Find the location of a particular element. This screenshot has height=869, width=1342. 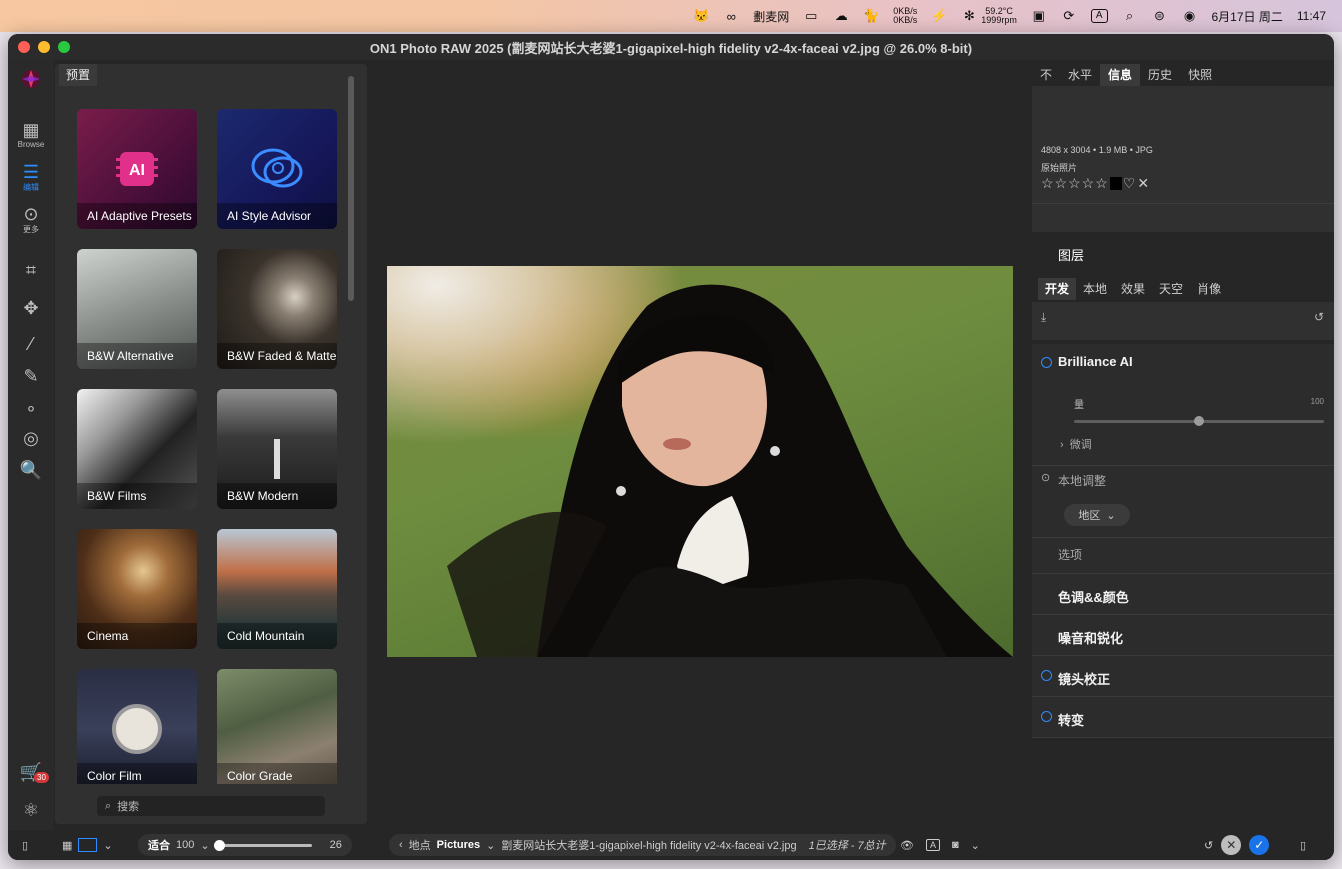

view-chevron-down-icon: ⌄ is located at coordinates (107, 845).